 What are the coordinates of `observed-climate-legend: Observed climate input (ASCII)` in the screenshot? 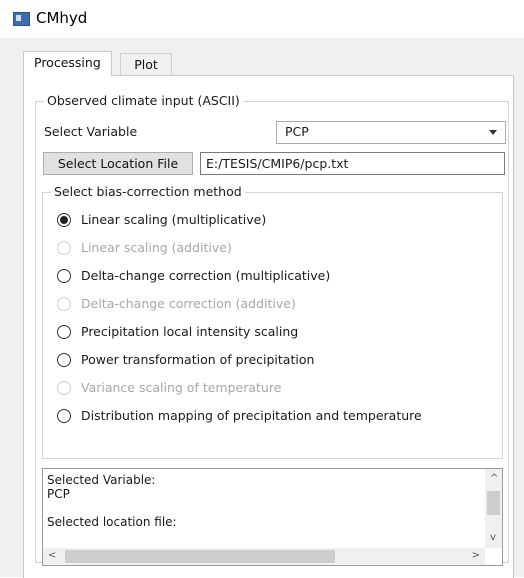 It's located at (143, 100).